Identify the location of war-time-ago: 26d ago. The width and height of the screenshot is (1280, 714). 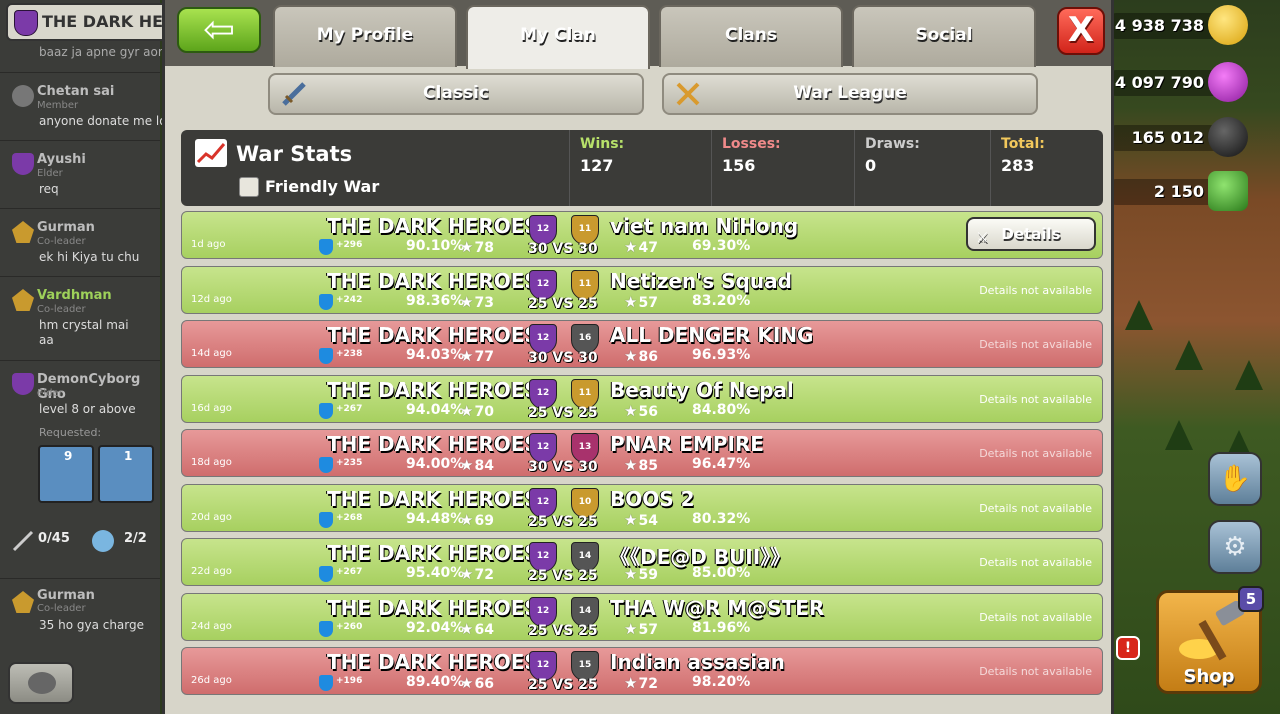
(211, 680).